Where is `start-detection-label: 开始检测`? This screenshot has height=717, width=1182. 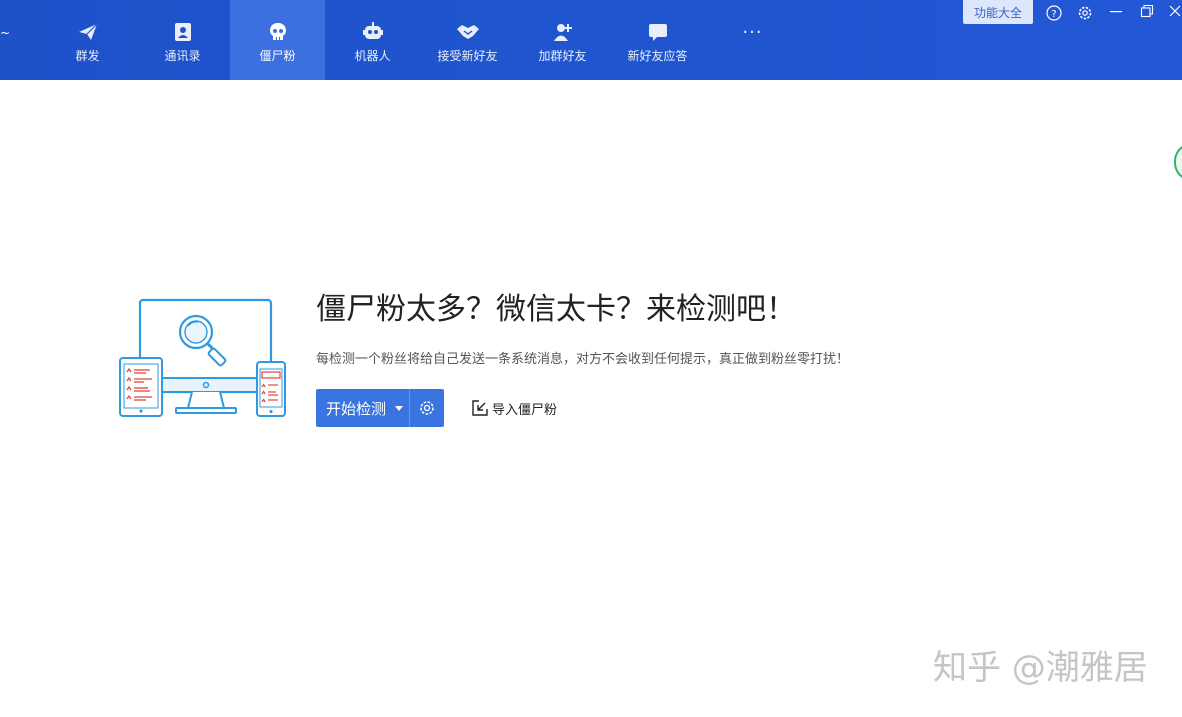
start-detection-label: 开始检测 is located at coordinates (356, 408).